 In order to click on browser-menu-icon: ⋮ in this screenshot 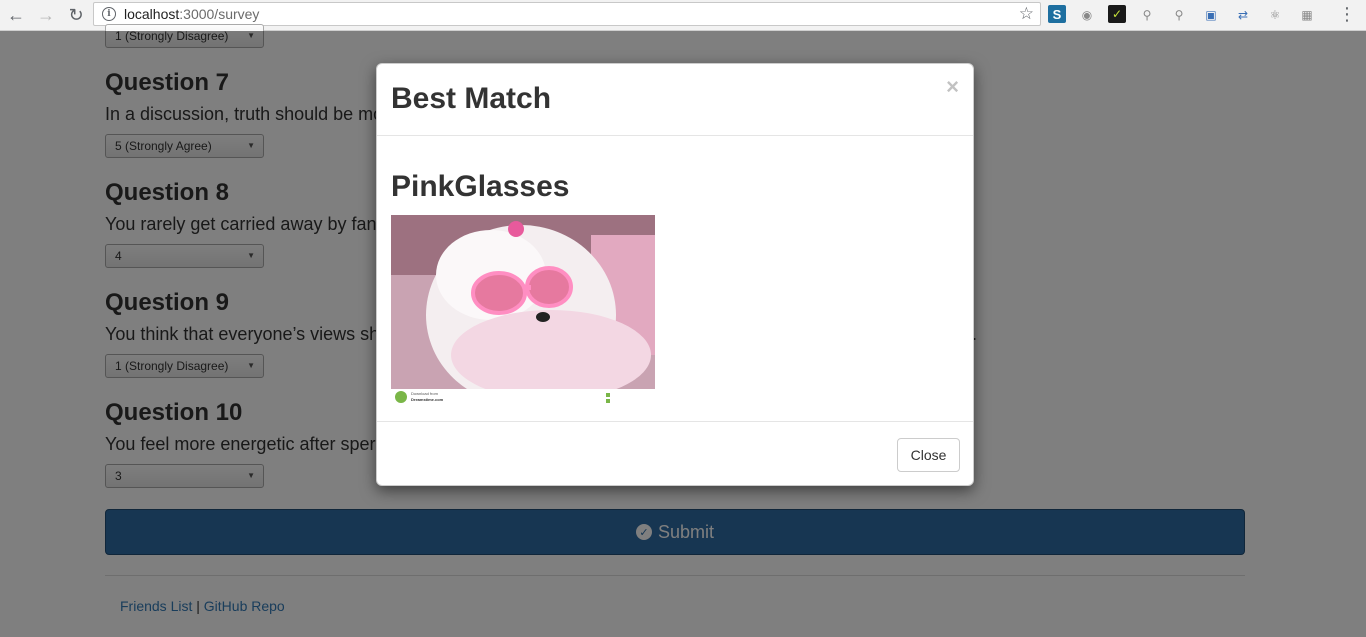, I will do `click(1347, 14)`.